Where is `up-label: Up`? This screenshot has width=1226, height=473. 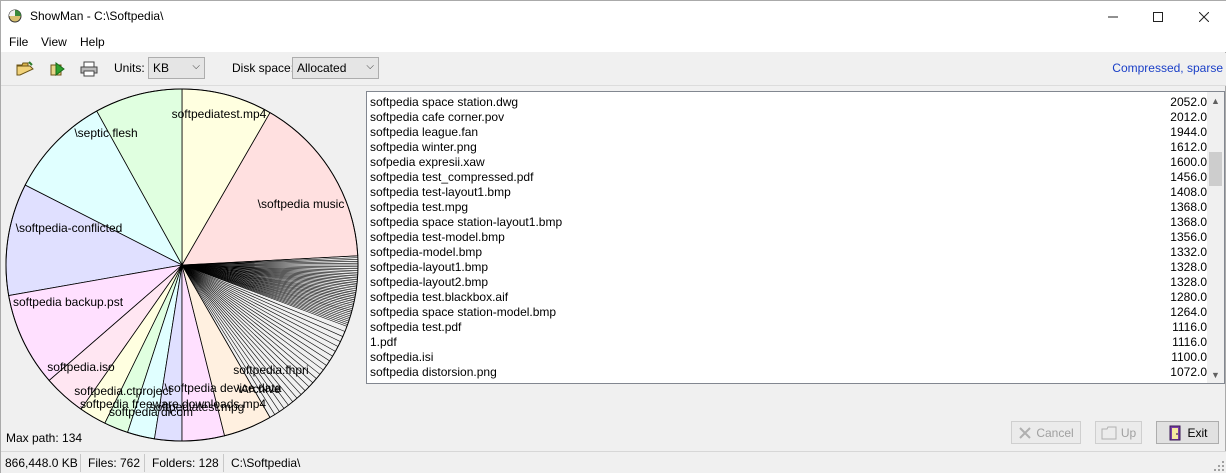 up-label: Up is located at coordinates (1128, 432).